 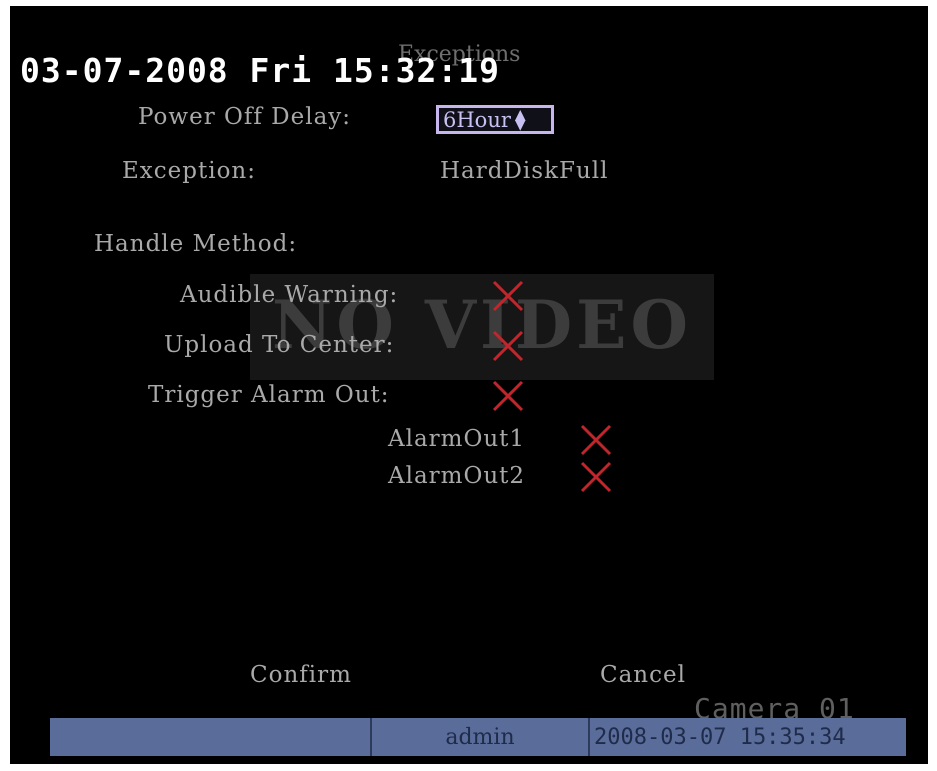 I want to click on power-off-delay-label: Power Off Delay:, so click(x=245, y=117).